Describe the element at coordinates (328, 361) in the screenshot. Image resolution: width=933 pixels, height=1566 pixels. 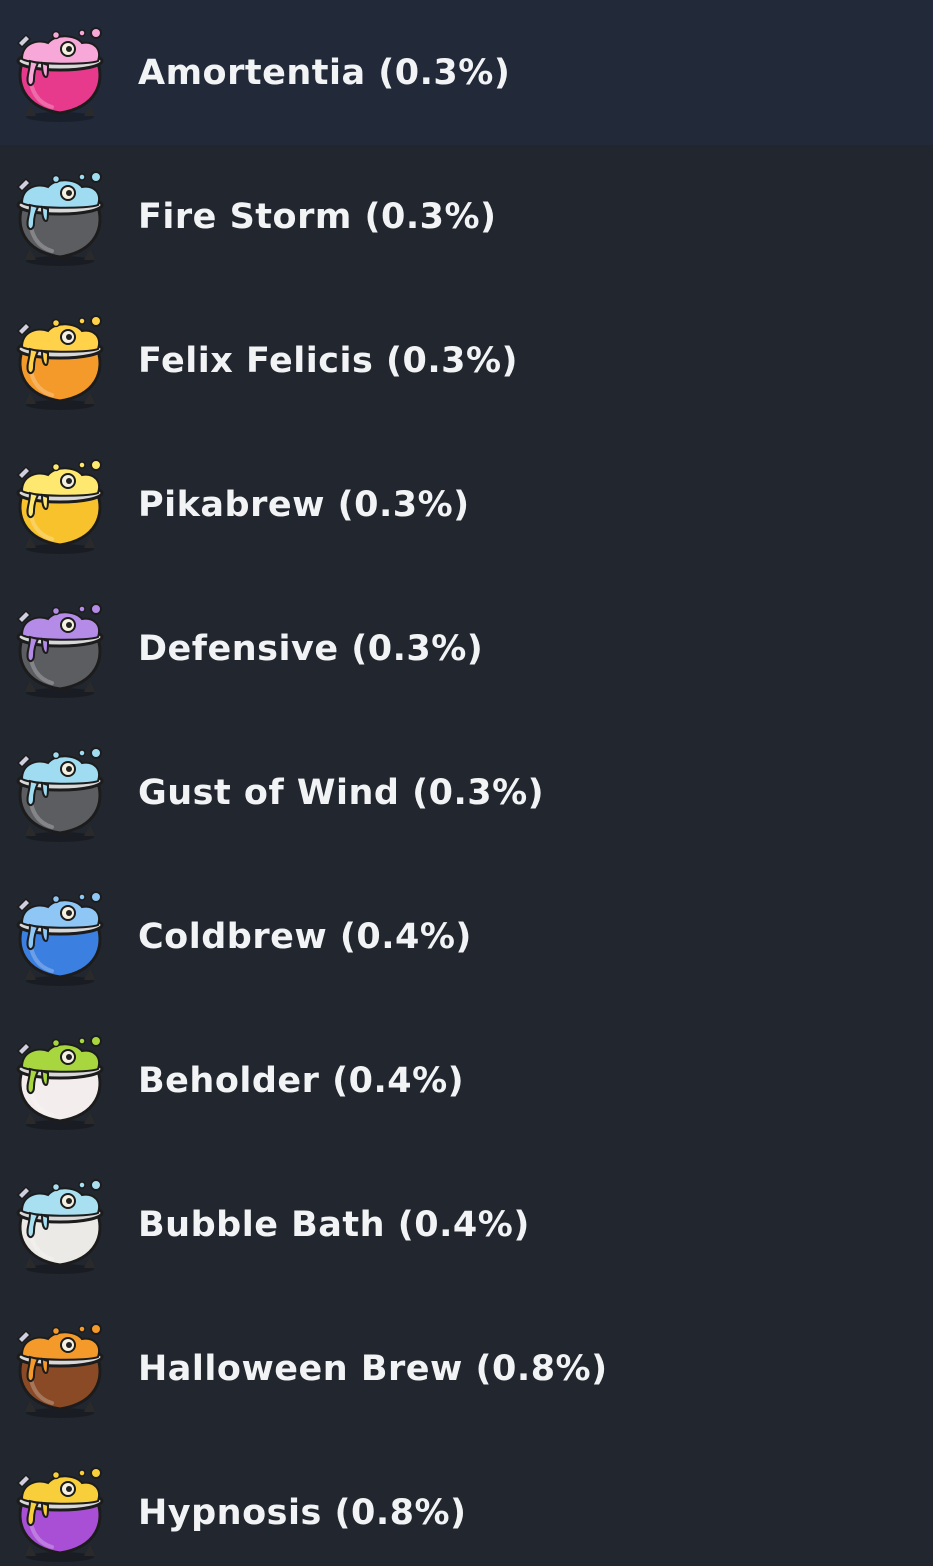
I see `brew-label: Felix Felicis (0.3%)` at that location.